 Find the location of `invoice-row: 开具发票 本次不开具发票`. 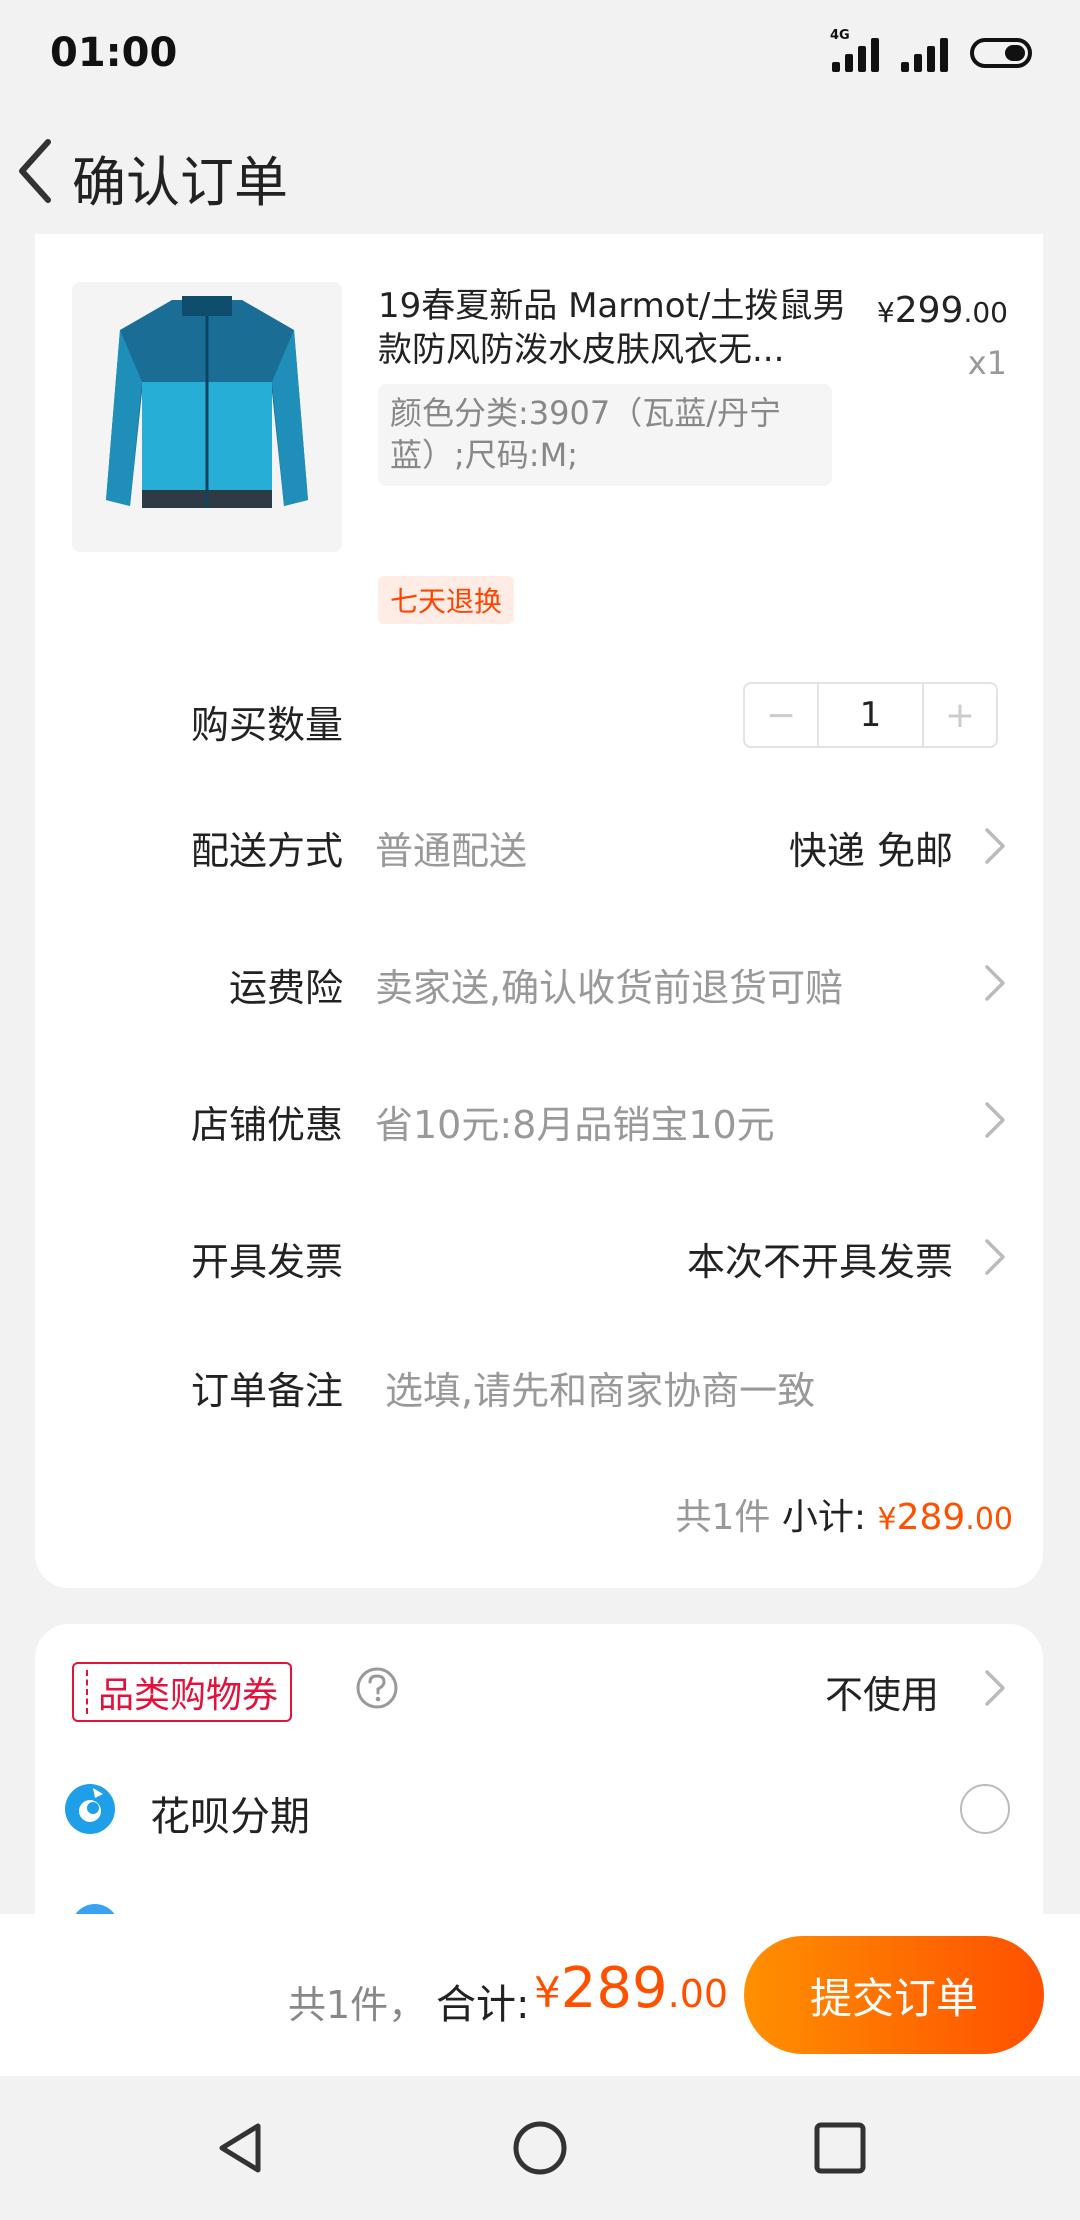

invoice-row: 开具发票 本次不开具发票 is located at coordinates (539, 1254).